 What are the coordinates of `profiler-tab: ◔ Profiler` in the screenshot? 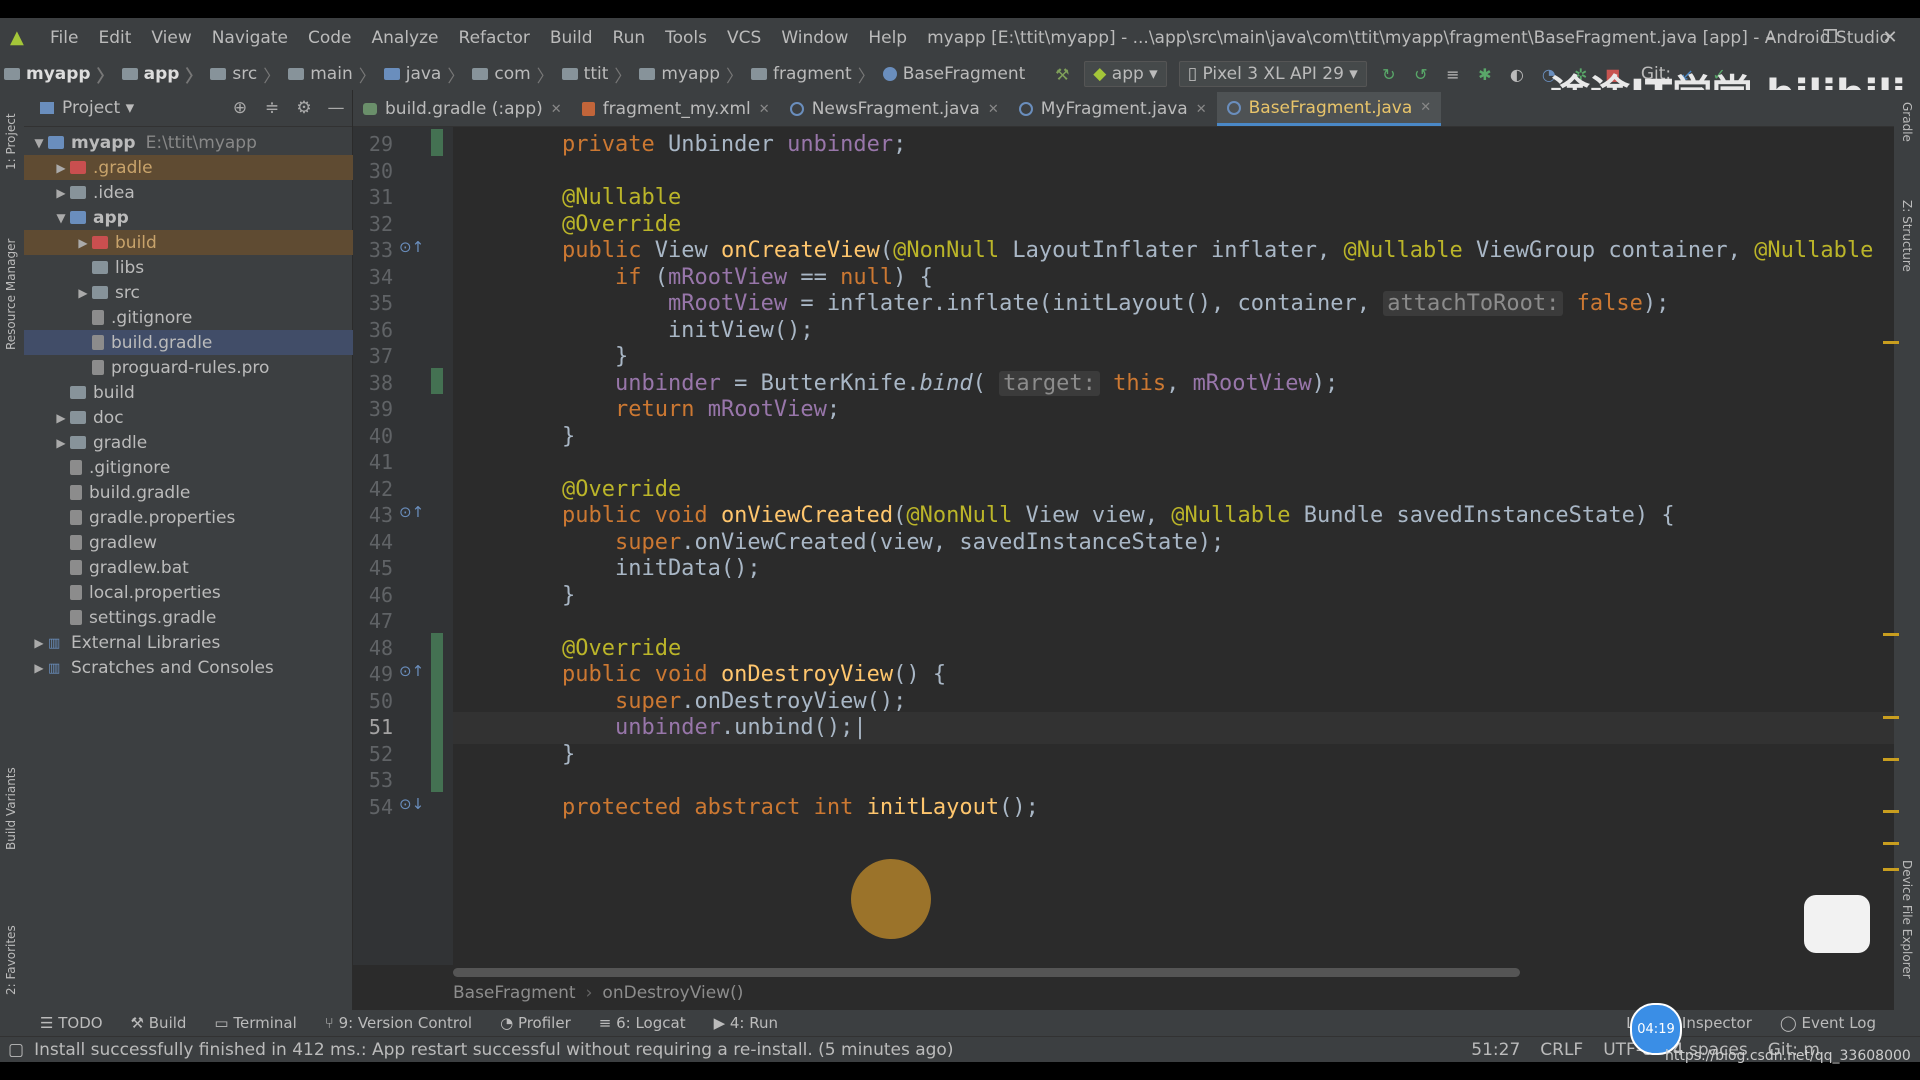 It's located at (535, 1023).